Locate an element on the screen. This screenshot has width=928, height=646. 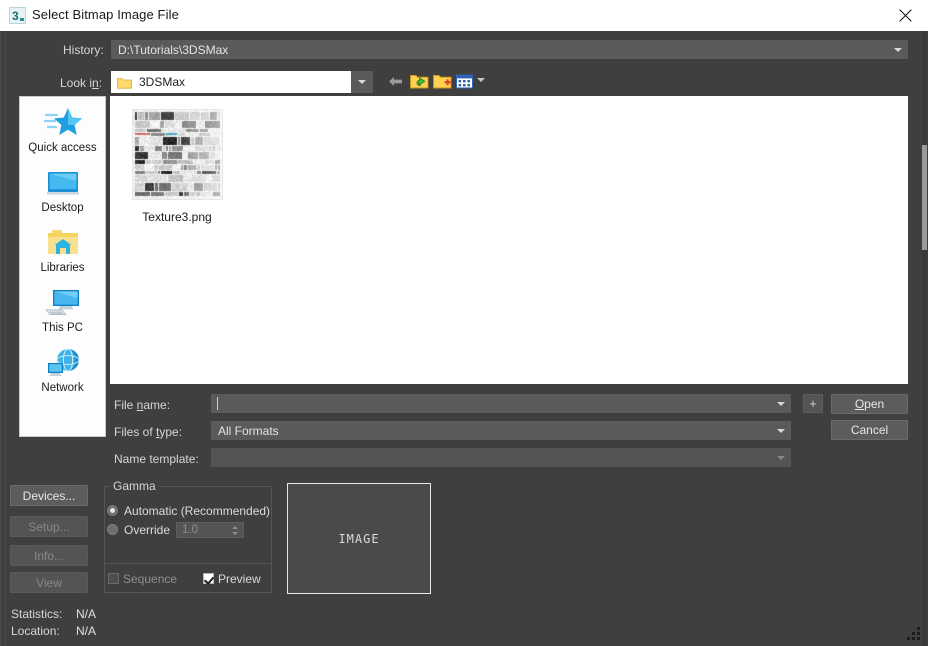
gamma-override-value: 1.0 is located at coordinates (190, 530).